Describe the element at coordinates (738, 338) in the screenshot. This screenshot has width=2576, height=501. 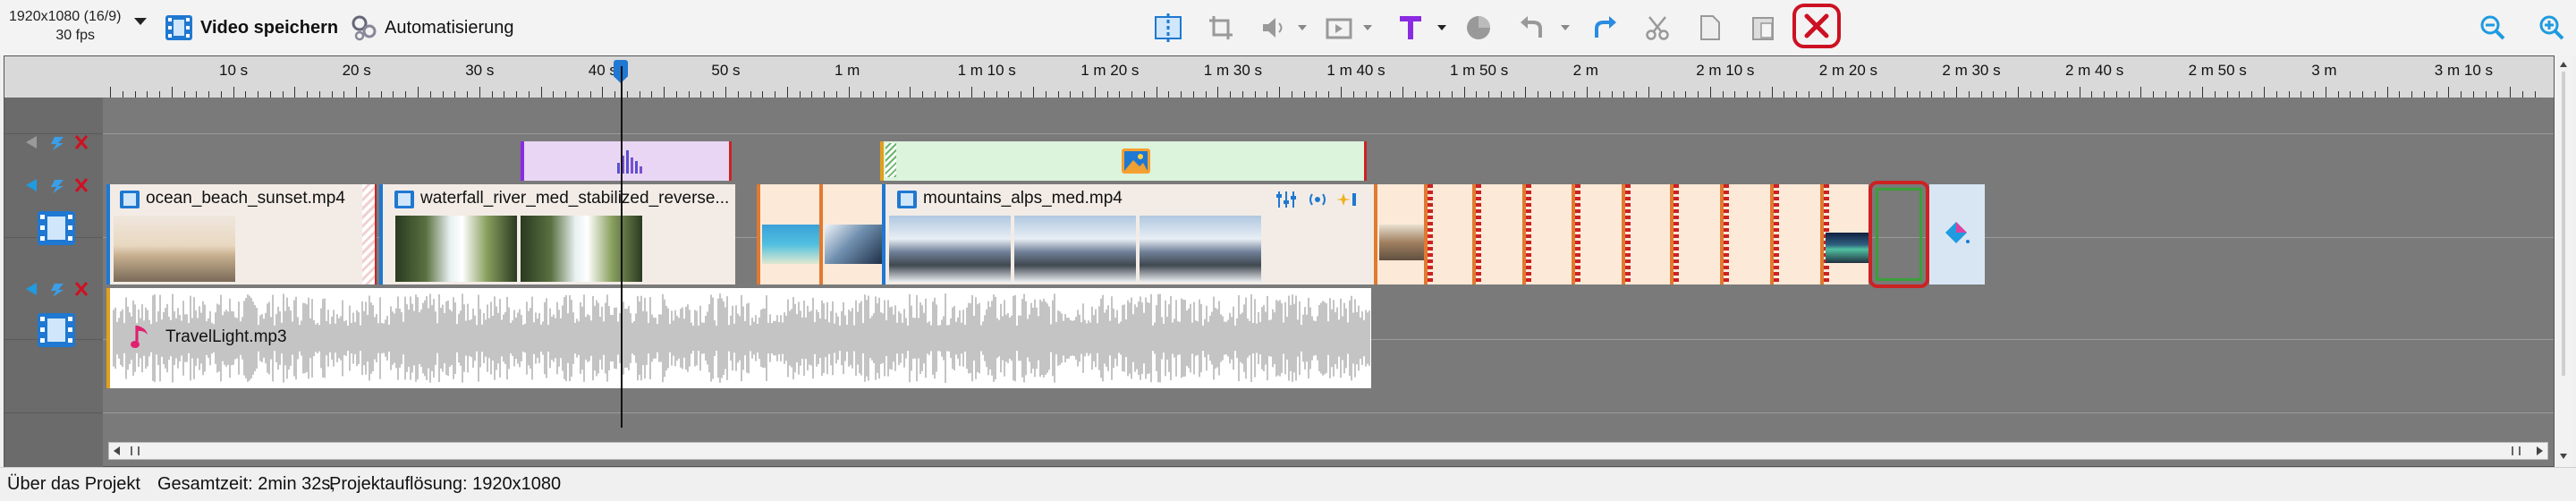
I see `audio-clip: TravelLight.mp3` at that location.